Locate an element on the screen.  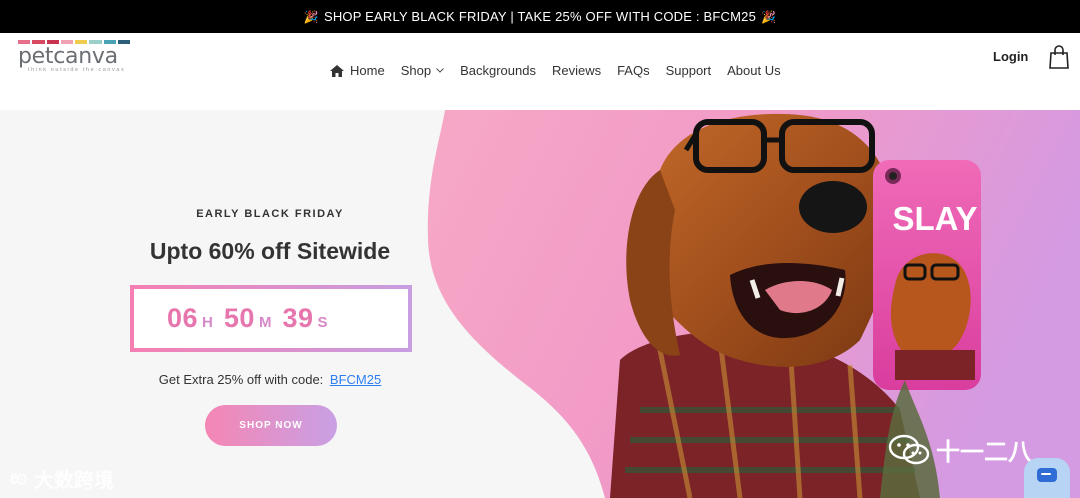
home-icon is located at coordinates (337, 70).